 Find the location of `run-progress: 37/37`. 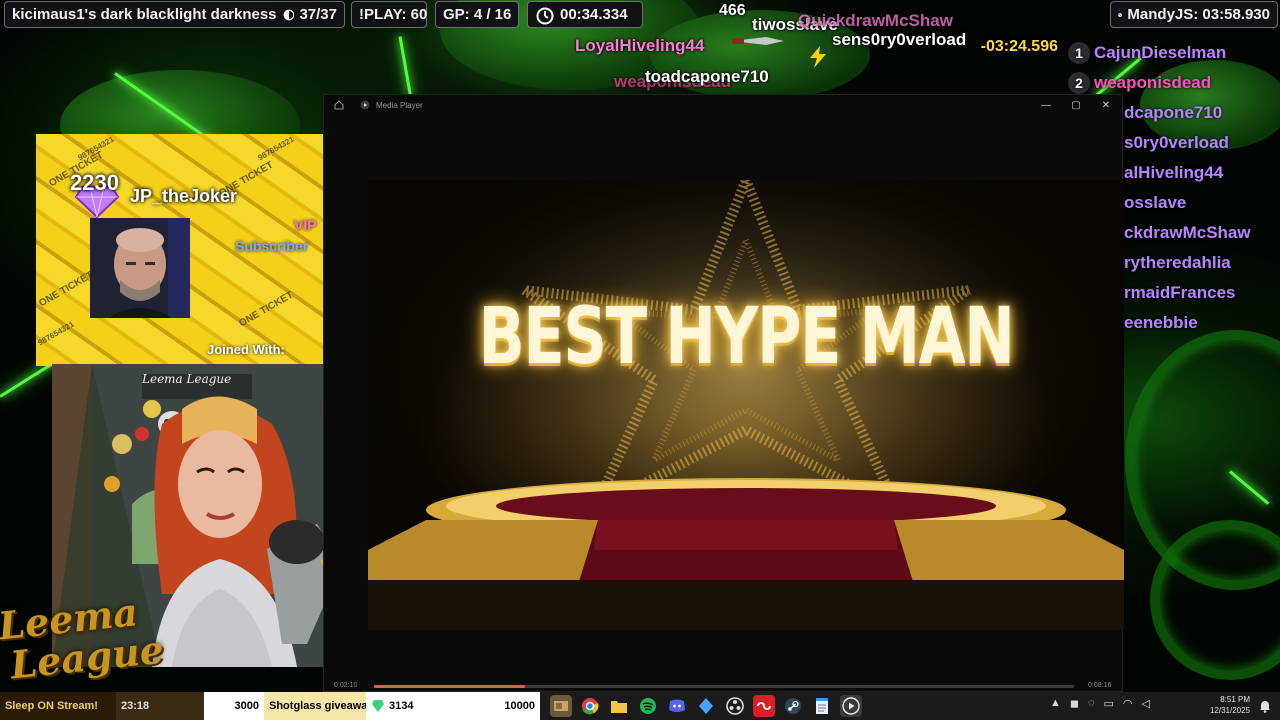

run-progress: 37/37 is located at coordinates (318, 14).